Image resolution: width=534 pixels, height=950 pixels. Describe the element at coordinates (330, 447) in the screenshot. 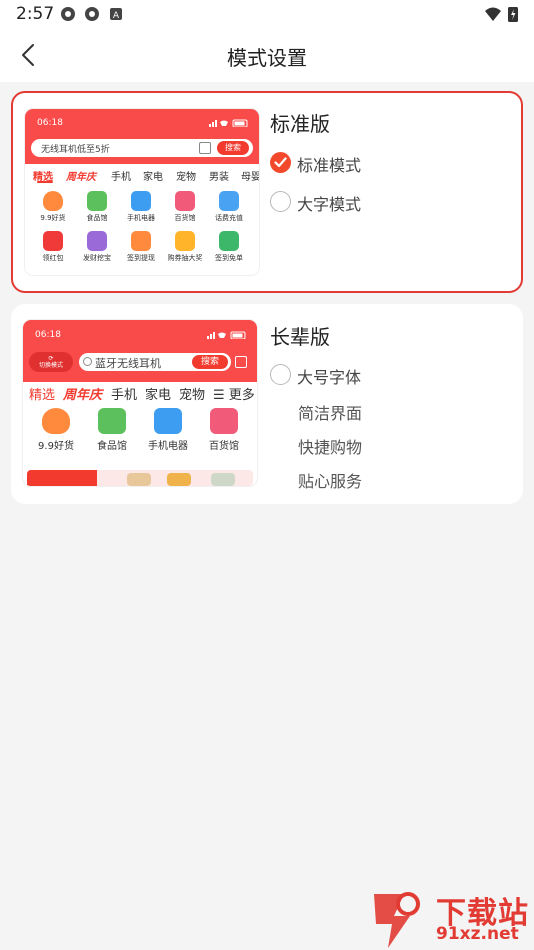

I see `elder-feature: 快捷购物` at that location.